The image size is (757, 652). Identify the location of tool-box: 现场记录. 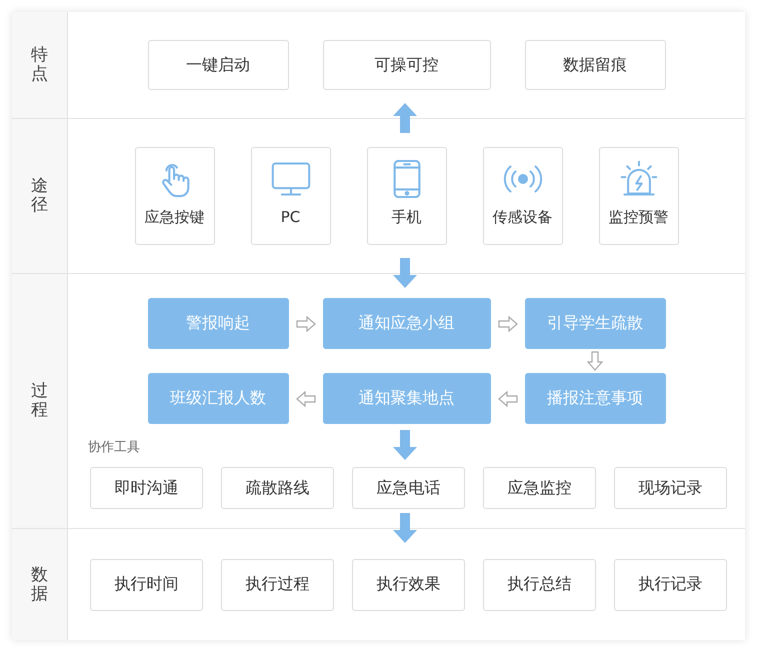
(670, 488).